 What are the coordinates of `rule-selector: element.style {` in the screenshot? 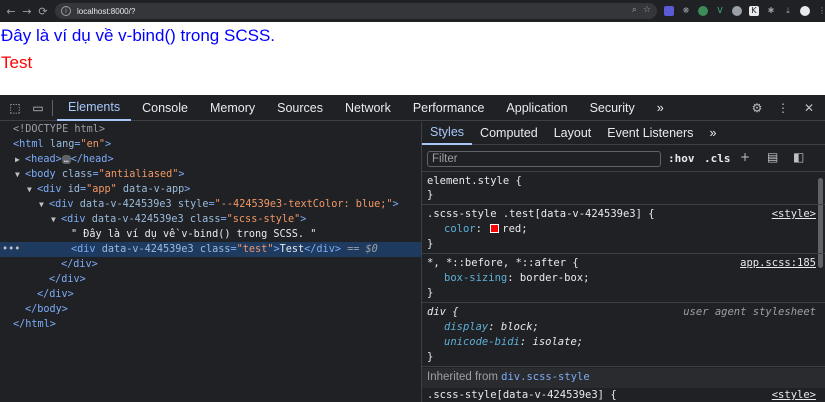 It's located at (474, 181).